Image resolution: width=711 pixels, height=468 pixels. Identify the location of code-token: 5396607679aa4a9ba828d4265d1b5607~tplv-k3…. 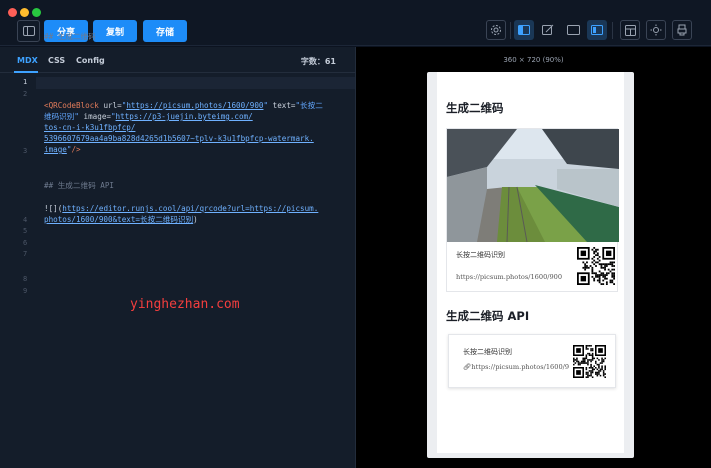
(179, 138).